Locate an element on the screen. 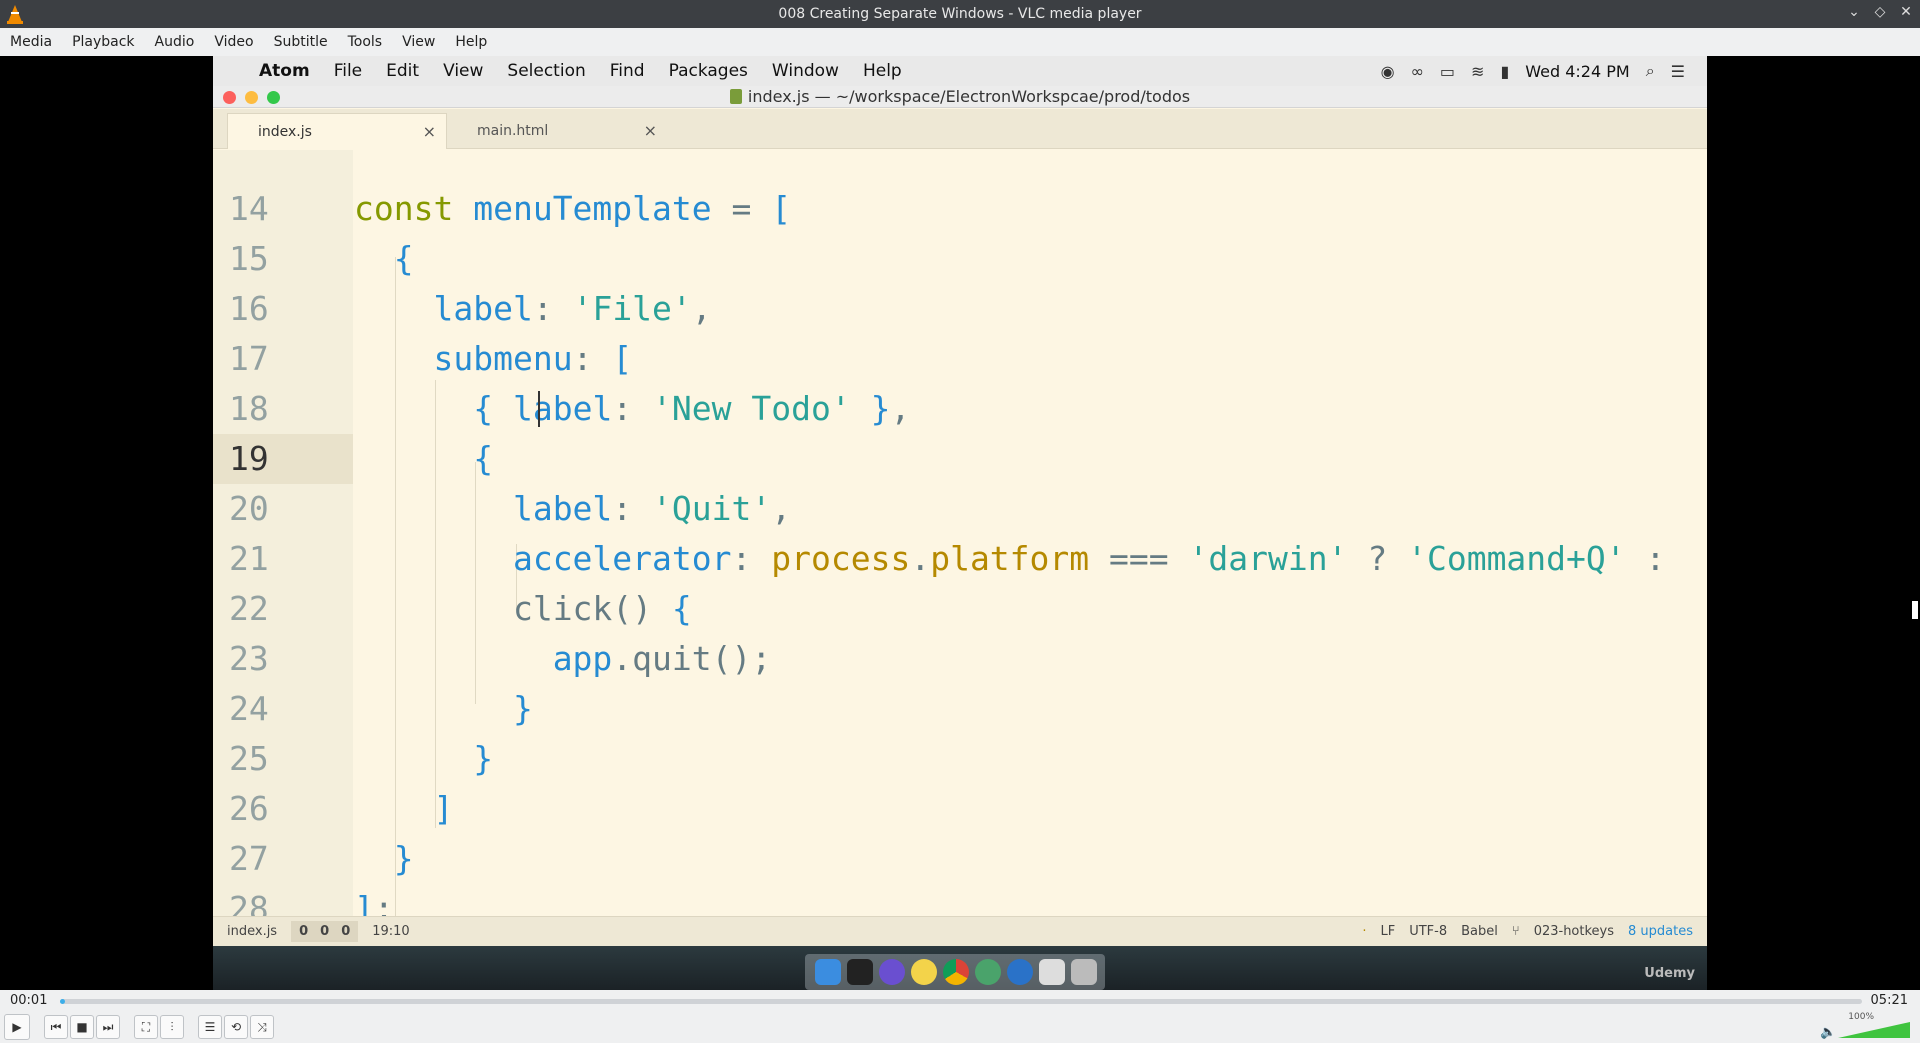 This screenshot has height=1043, width=1920. stop-button: ■ is located at coordinates (82, 1027).